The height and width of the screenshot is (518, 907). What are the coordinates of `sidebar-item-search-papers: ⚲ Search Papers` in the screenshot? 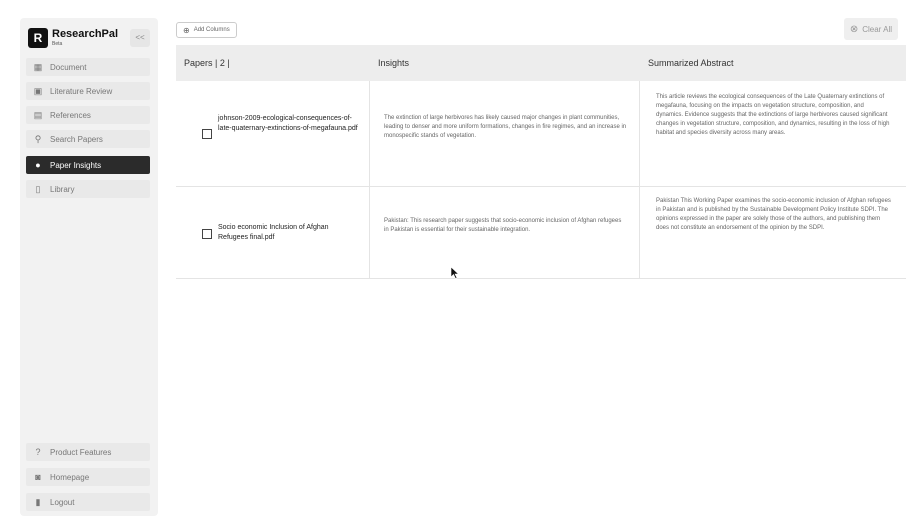 It's located at (88, 139).